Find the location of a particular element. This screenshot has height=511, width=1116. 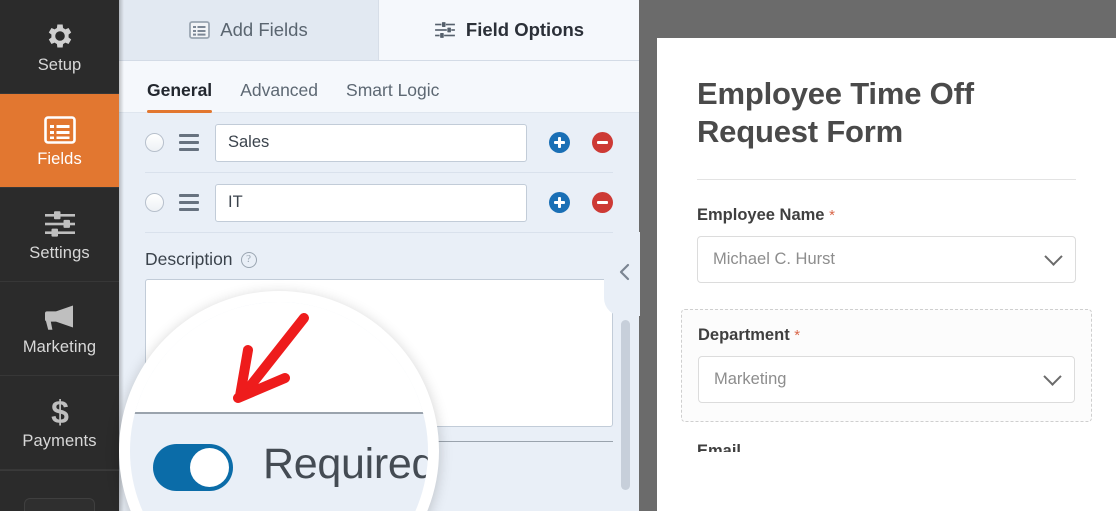

tab-label: Field Options is located at coordinates (525, 29).